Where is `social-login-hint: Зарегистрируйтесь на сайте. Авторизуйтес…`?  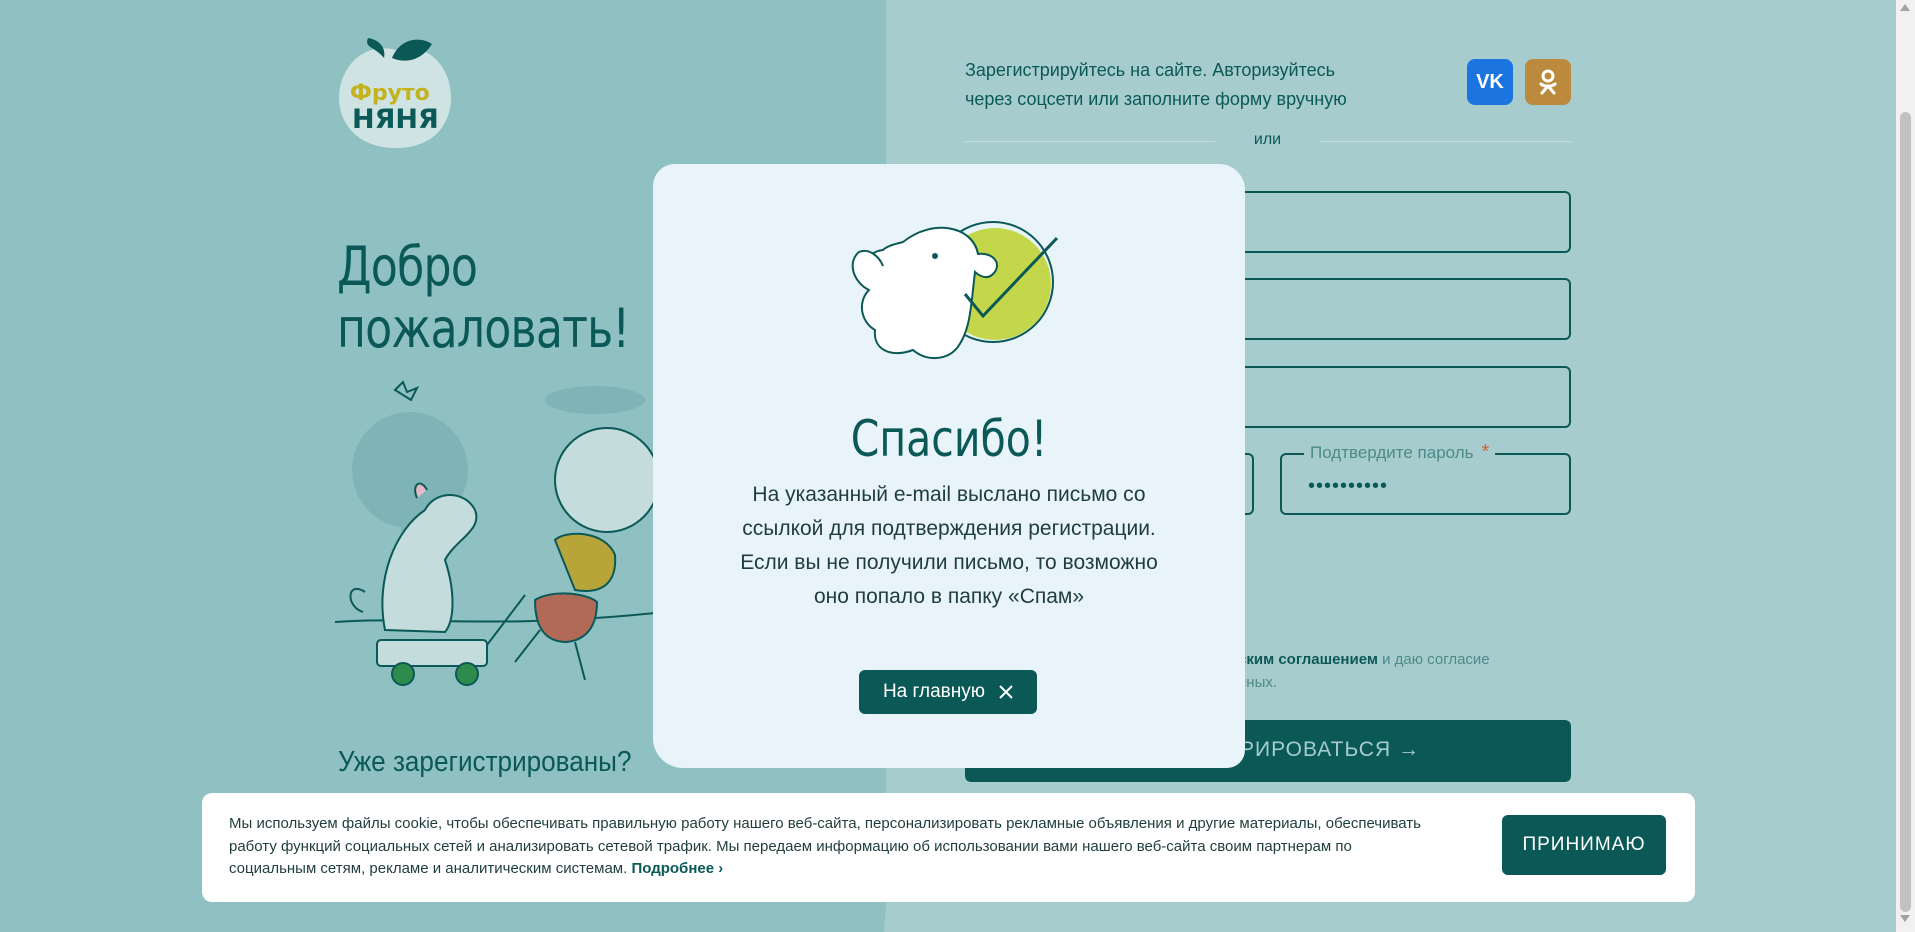 social-login-hint: Зарегистрируйтесь на сайте. Авторизуйтес… is located at coordinates (1156, 84).